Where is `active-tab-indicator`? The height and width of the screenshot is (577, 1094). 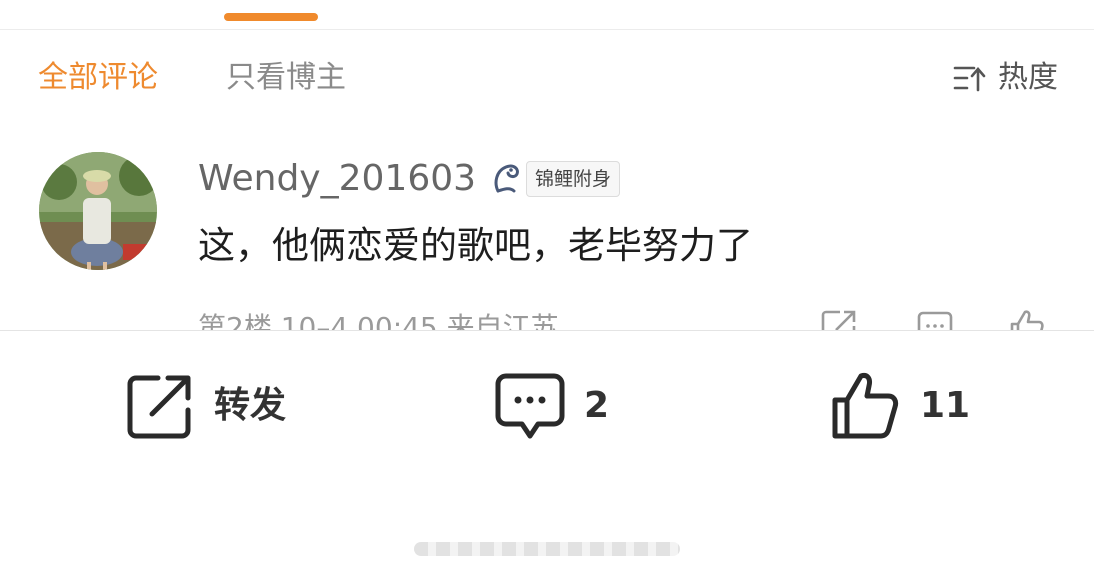 active-tab-indicator is located at coordinates (271, 17).